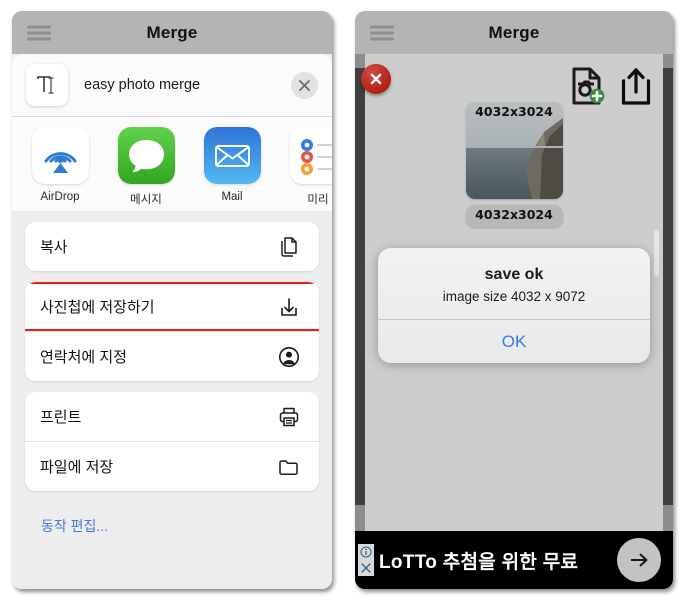 The width and height of the screenshot is (686, 600). I want to click on ad-banner: LoTTo 추첨을 위한 무료, so click(514, 560).